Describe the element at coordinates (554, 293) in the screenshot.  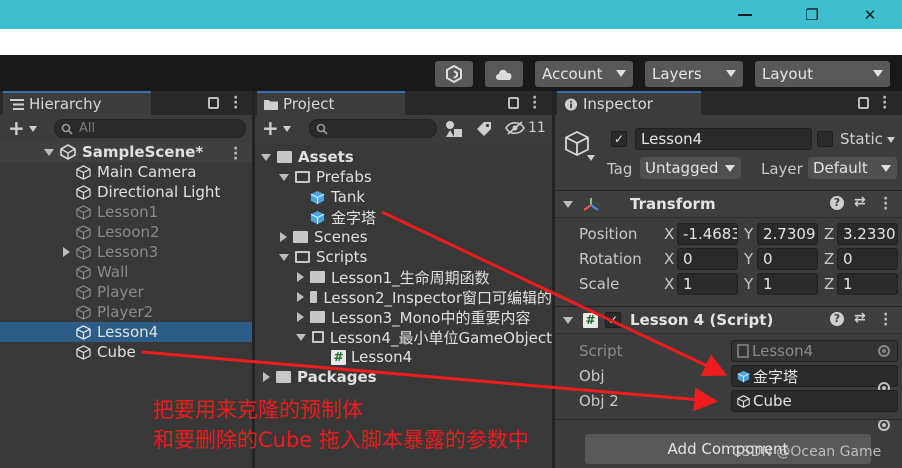
I see `annotation-arrow-pyramid-to-obj` at that location.